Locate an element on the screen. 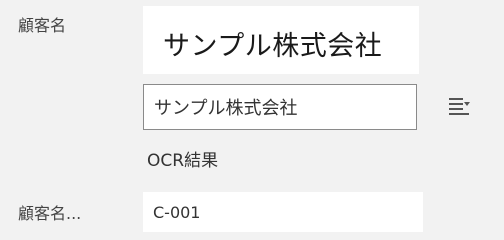 This screenshot has width=504, height=240. customer-name-input is located at coordinates (280, 107).